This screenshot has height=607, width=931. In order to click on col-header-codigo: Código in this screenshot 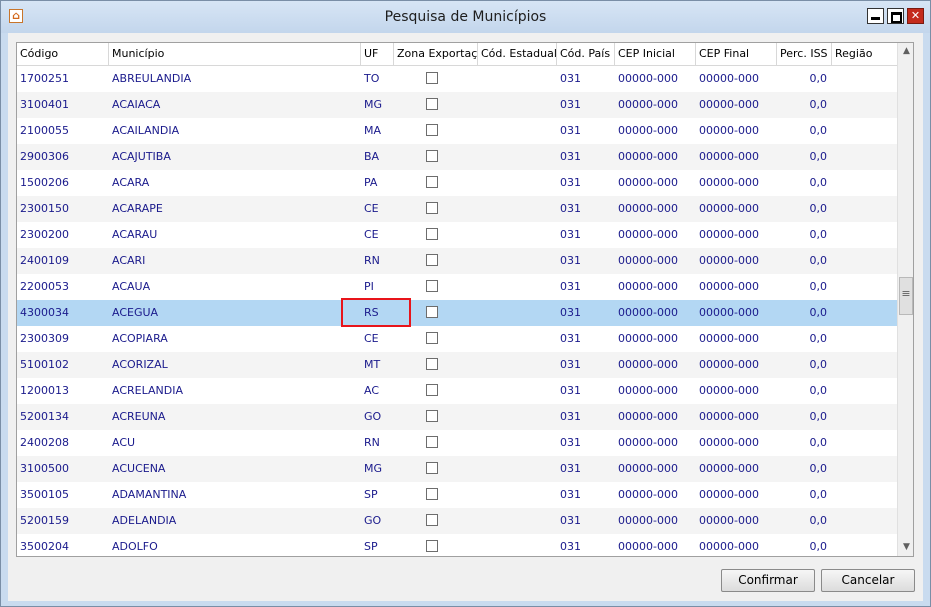, I will do `click(63, 54)`.